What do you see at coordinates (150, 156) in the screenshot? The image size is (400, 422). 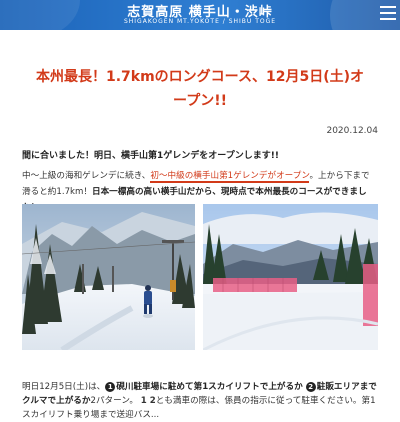 I see `post-lead: 間に合いました！明日、横手山第1ゲレンデをオープンします!!` at bounding box center [150, 156].